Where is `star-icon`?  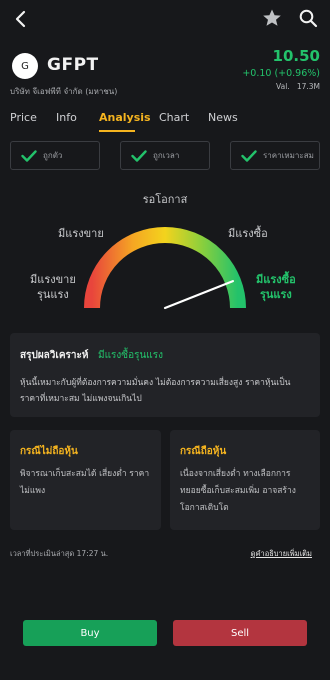
star-icon is located at coordinates (272, 18).